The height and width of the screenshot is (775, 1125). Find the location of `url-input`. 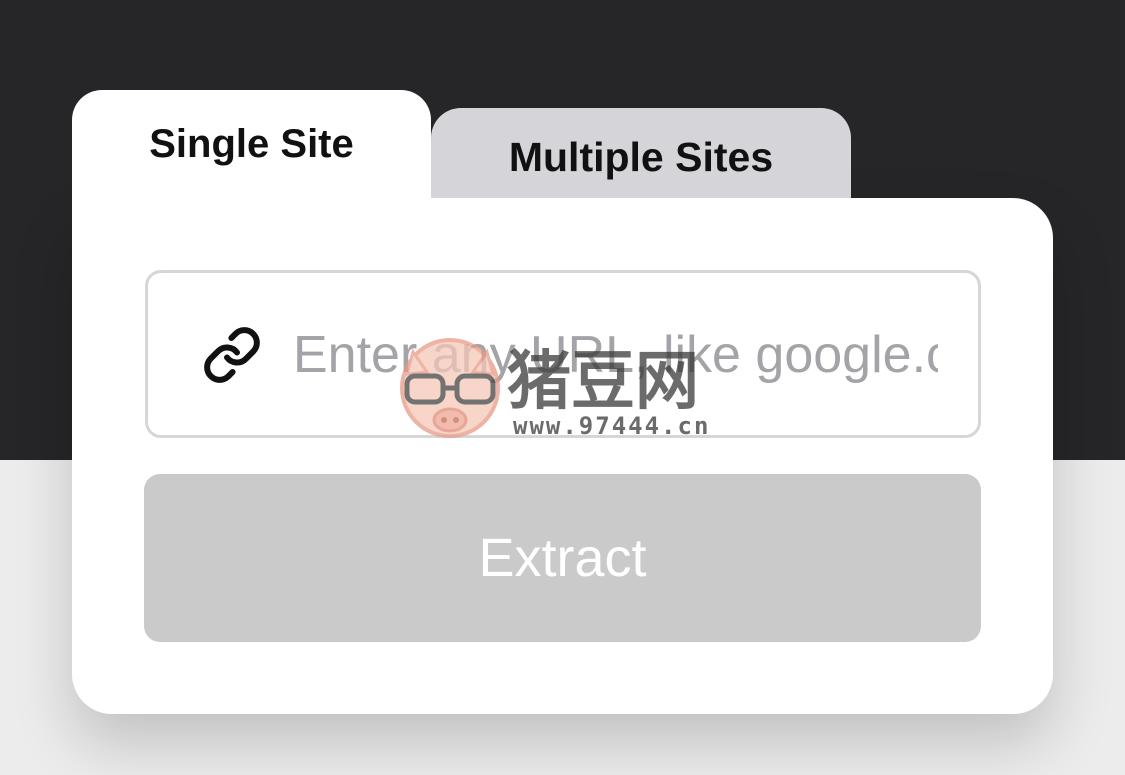

url-input is located at coordinates (615, 355).